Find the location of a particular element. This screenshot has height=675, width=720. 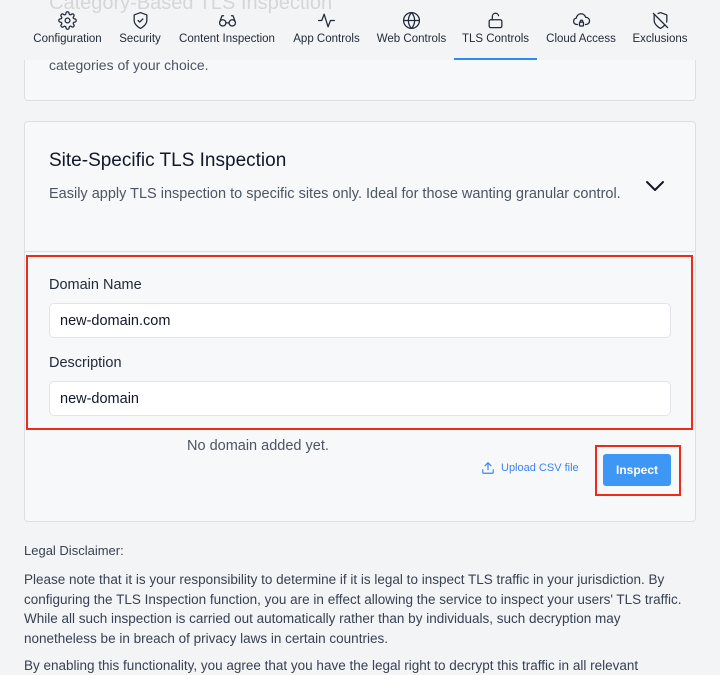

cloud-lock-icon is located at coordinates (581, 20).